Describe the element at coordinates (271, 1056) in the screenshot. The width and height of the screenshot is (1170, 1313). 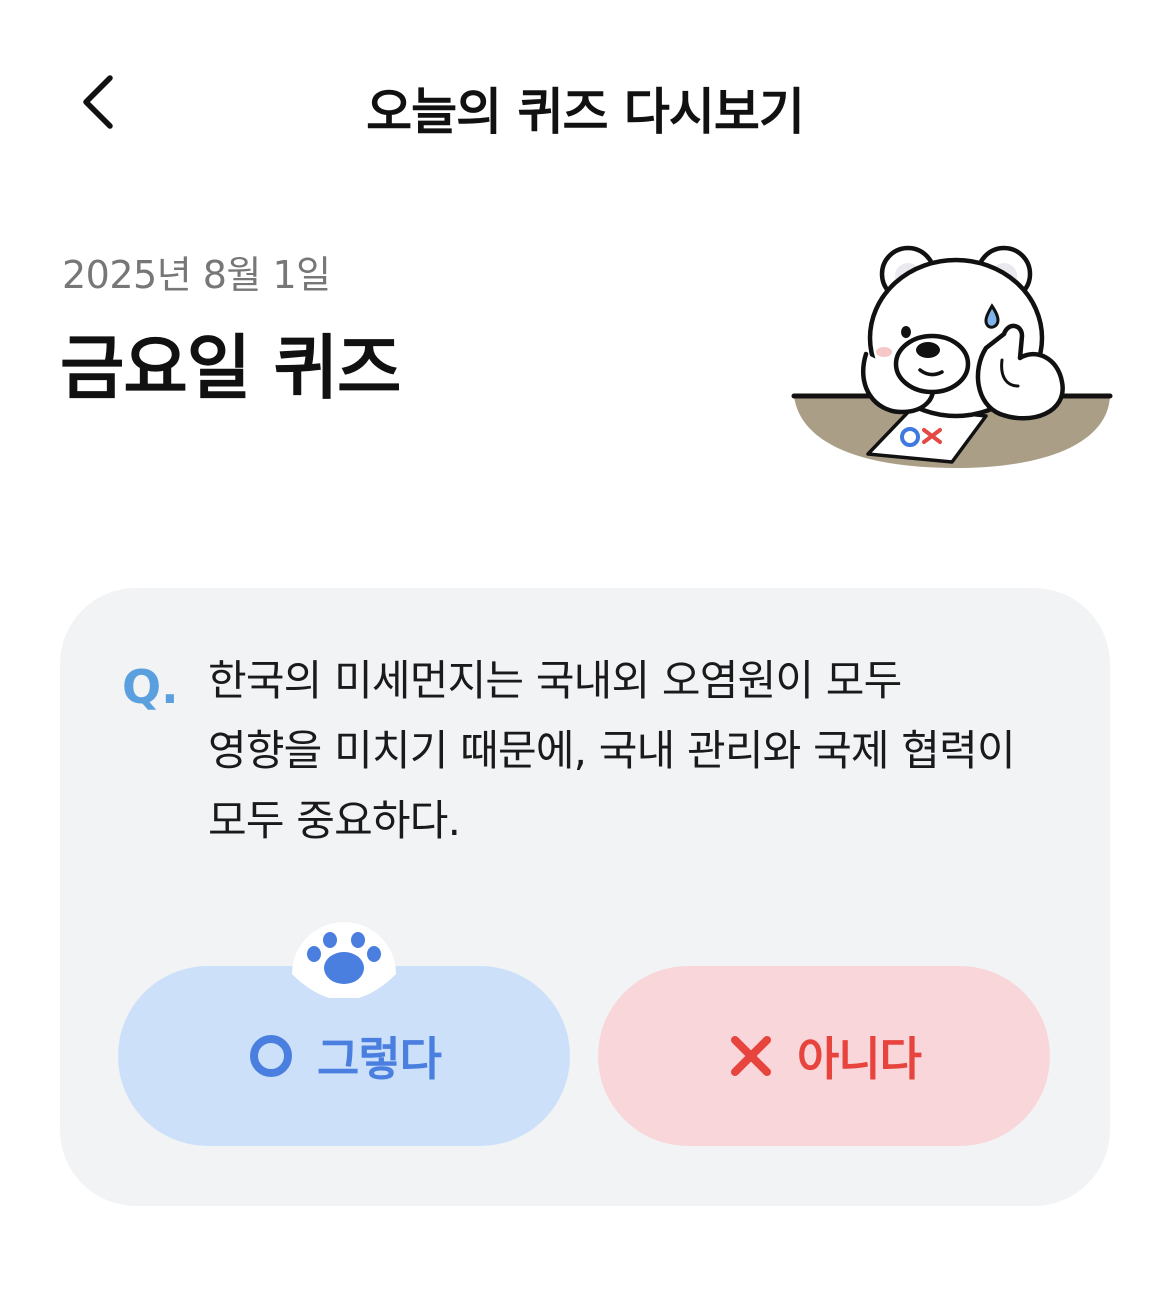
I see `circle-o-icon` at that location.